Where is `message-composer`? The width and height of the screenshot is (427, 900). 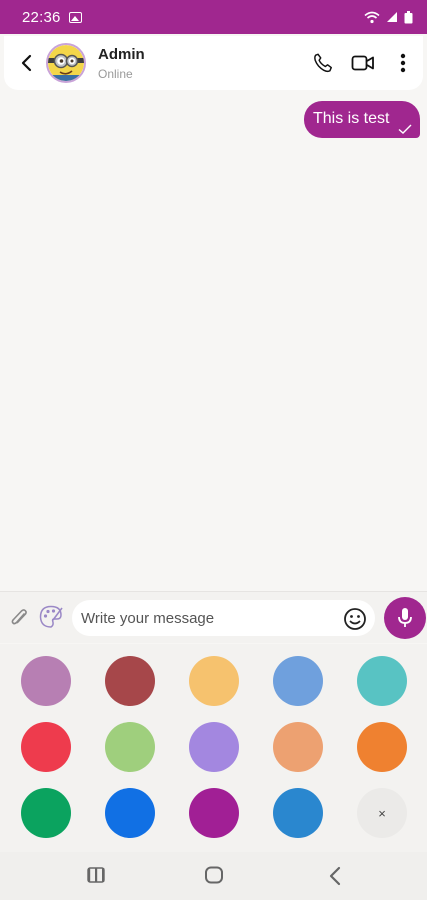
message-composer is located at coordinates (213, 617).